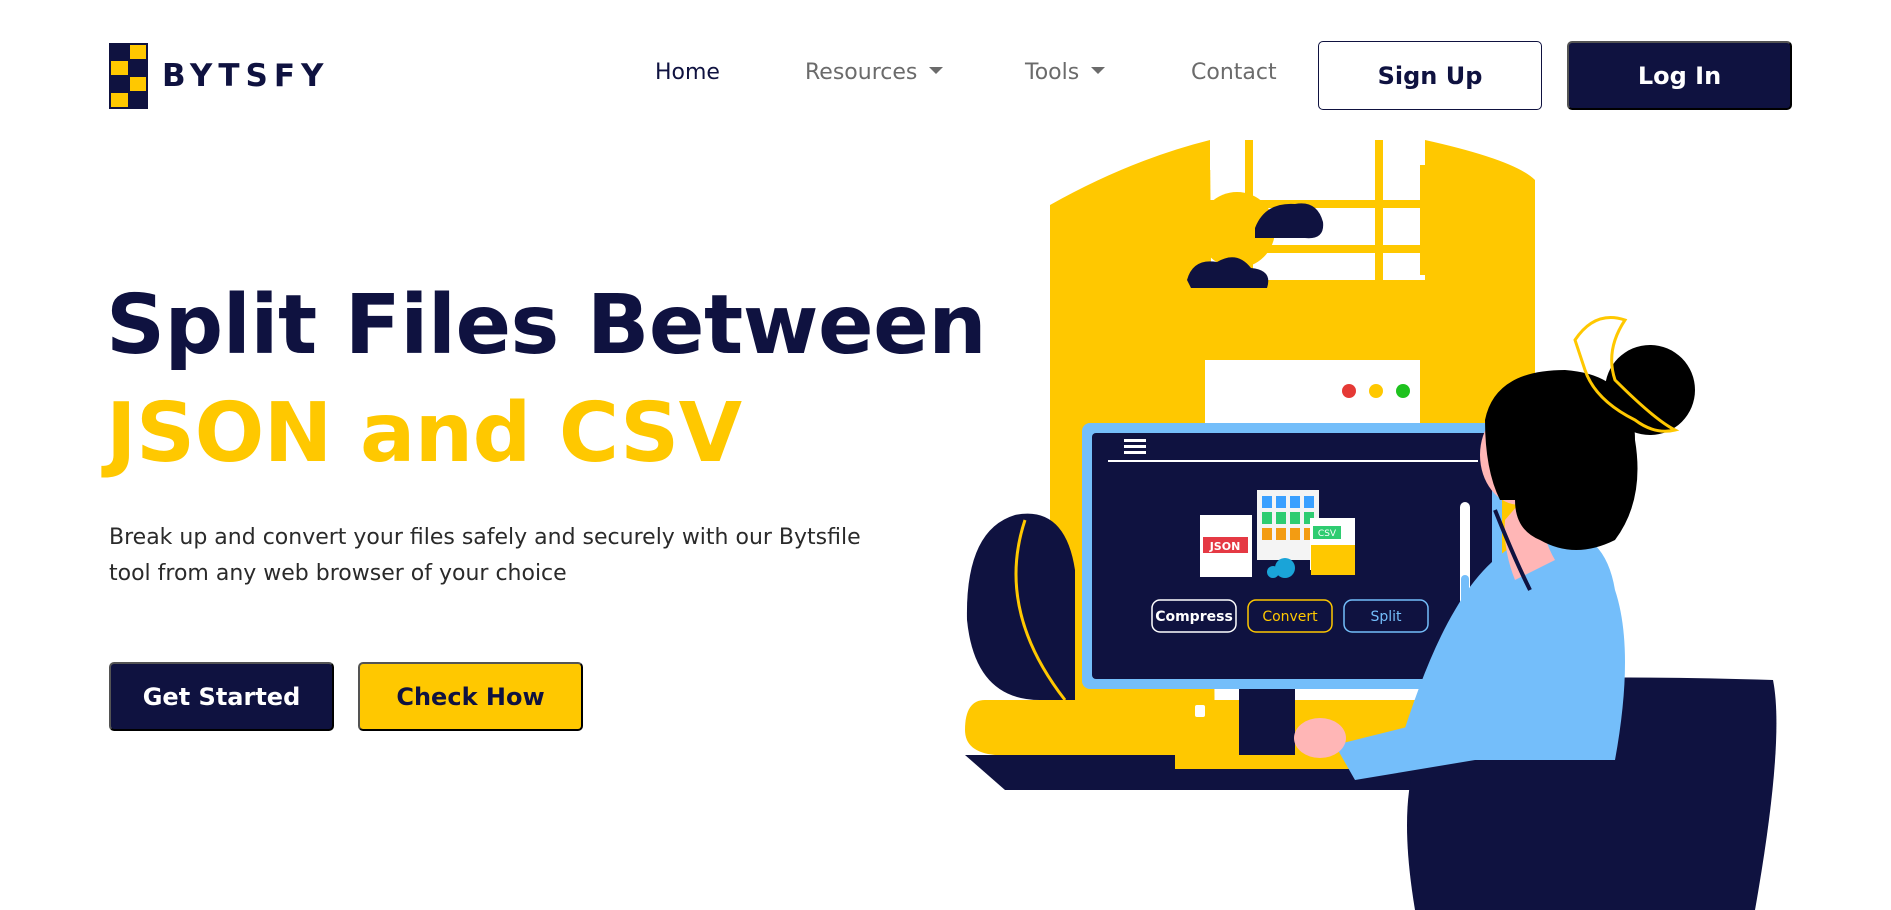 The height and width of the screenshot is (910, 1891). What do you see at coordinates (1327, 534) in the screenshot?
I see `csv-label: CSV` at bounding box center [1327, 534].